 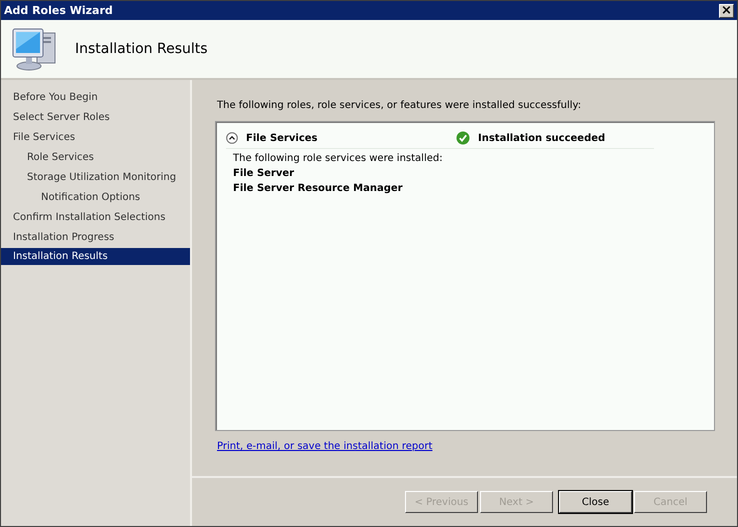 I want to click on service-name: File Server, so click(x=264, y=174).